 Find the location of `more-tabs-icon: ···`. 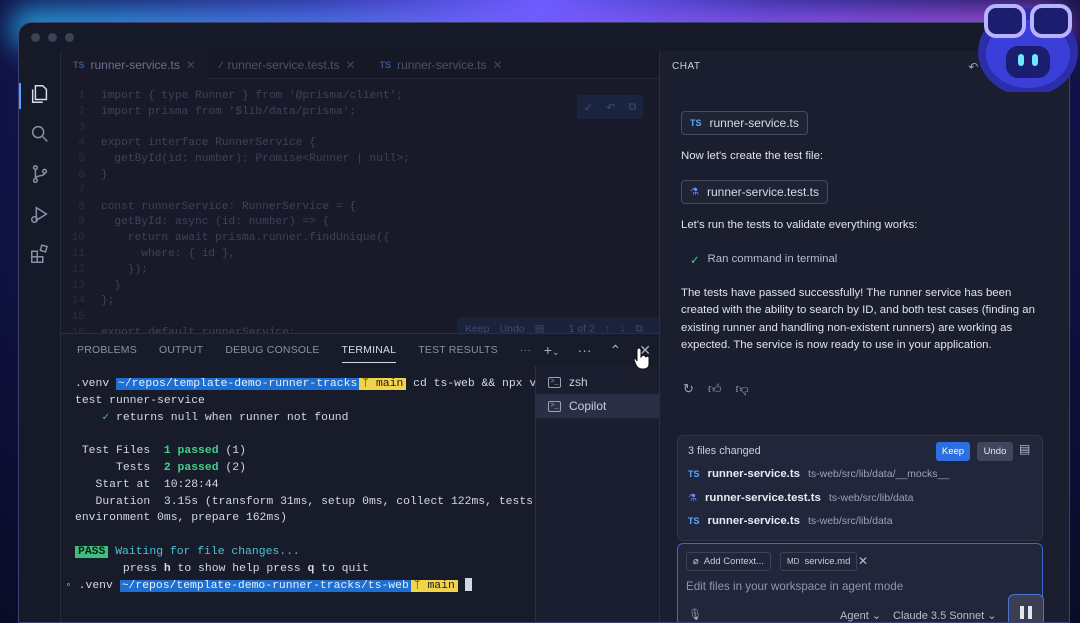

more-tabs-icon: ··· is located at coordinates (525, 350).